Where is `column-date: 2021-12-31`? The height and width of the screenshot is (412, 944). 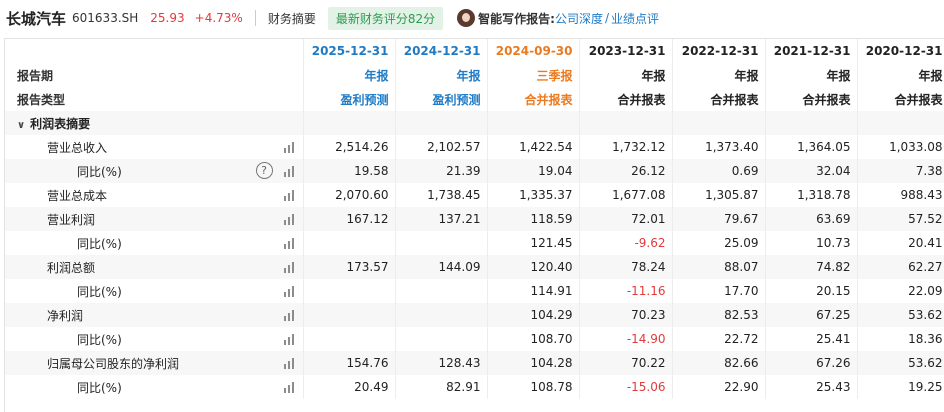
column-date: 2021-12-31 is located at coordinates (811, 51).